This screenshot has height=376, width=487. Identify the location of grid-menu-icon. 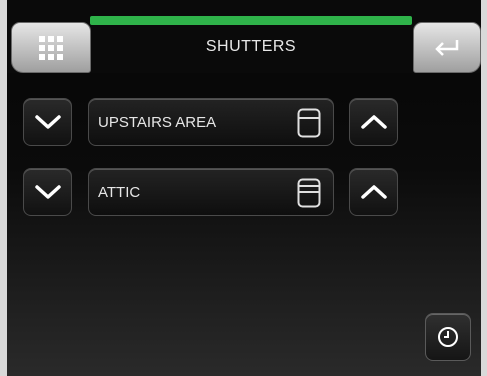
(51, 47).